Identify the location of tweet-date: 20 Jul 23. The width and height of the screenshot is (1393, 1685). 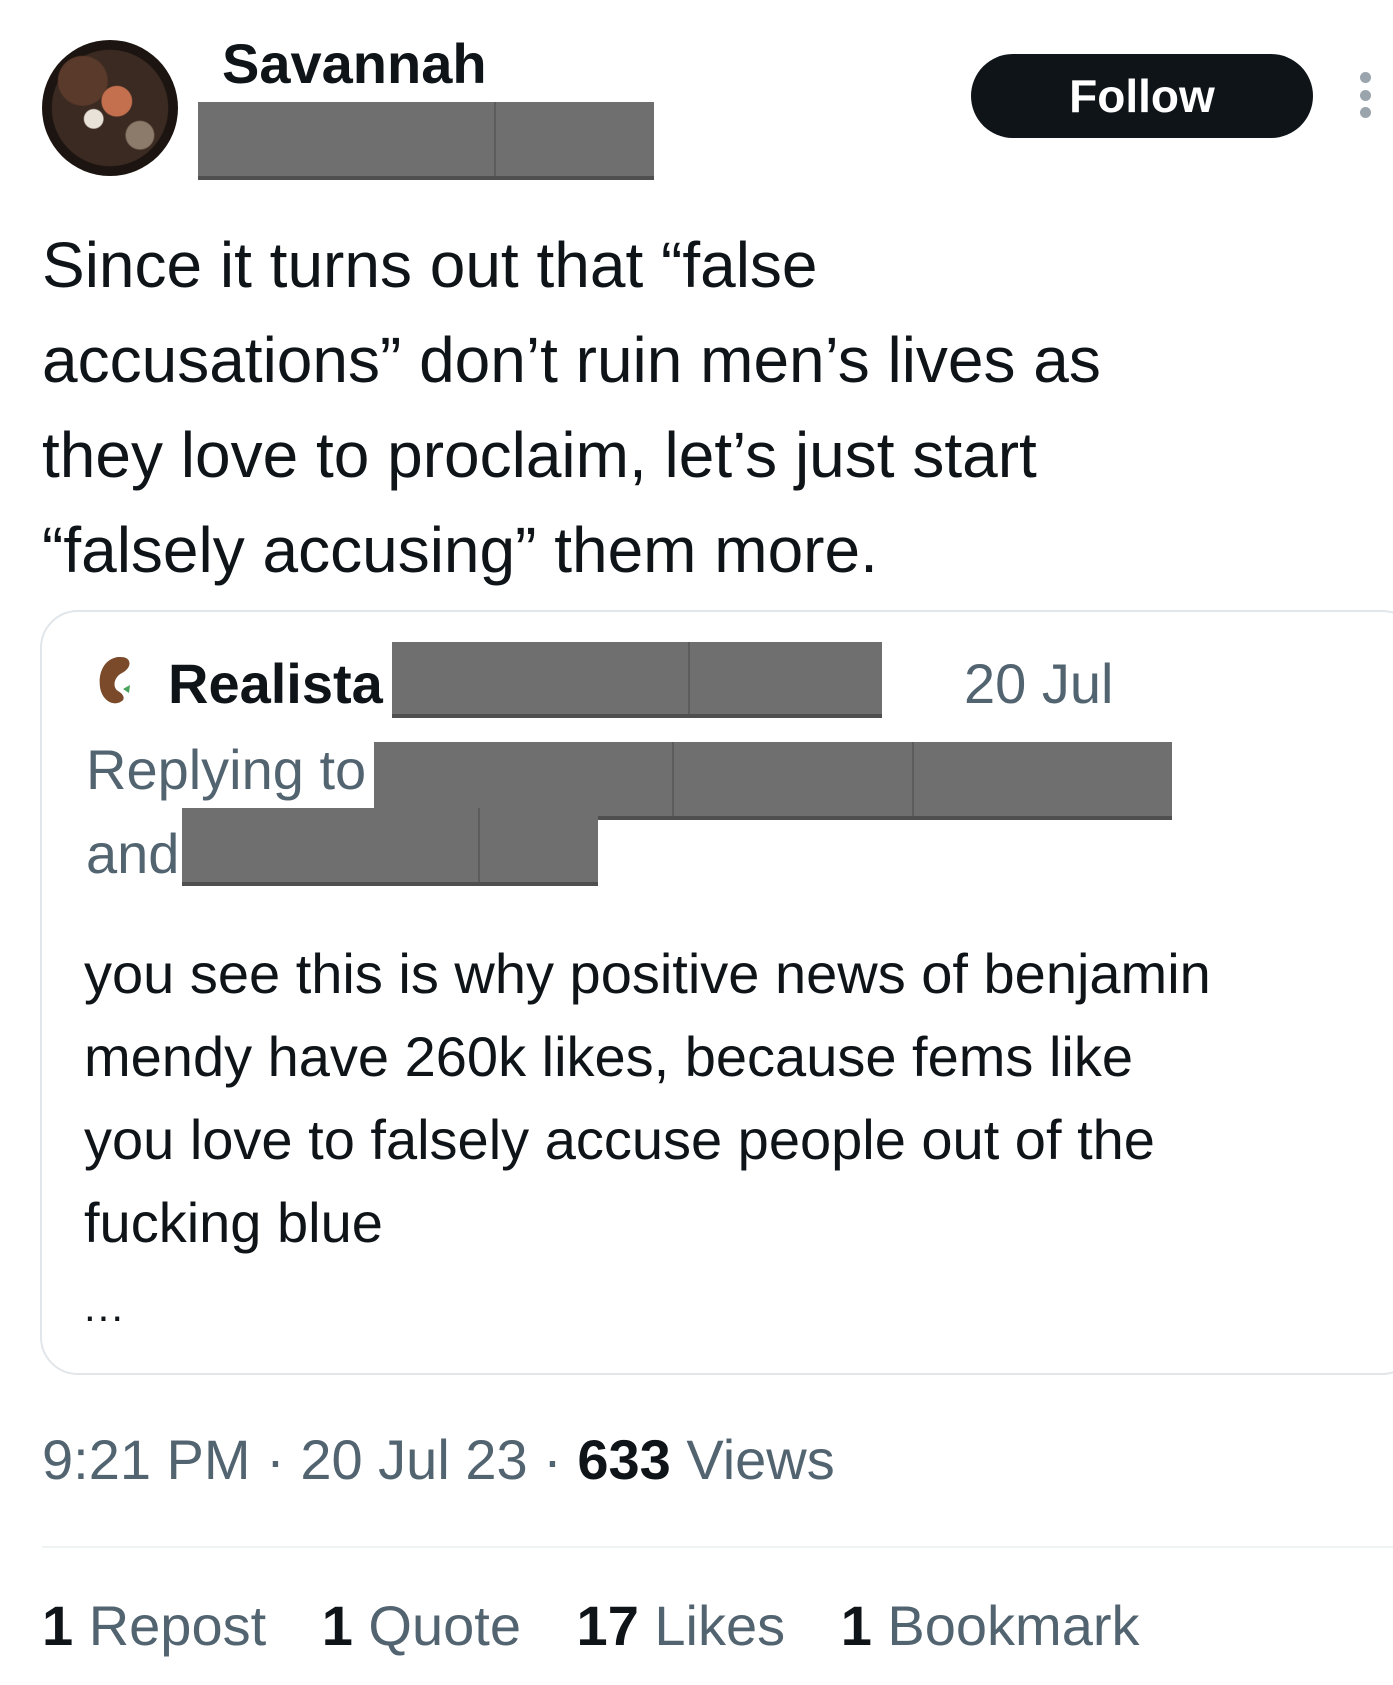
(413, 1459).